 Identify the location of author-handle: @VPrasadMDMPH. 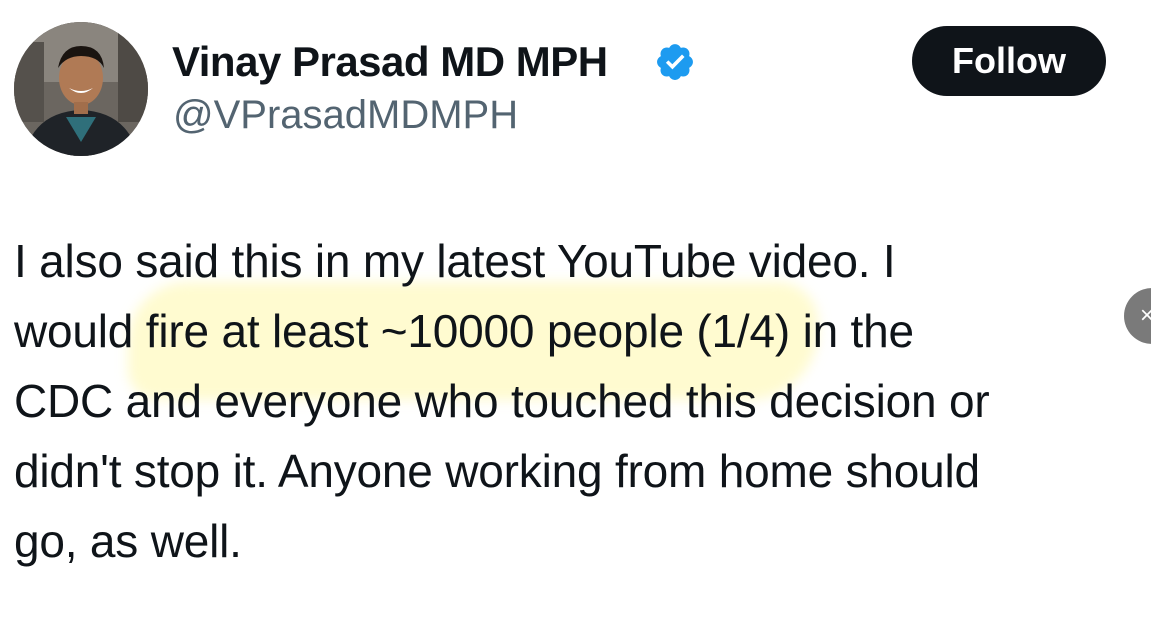
(345, 115).